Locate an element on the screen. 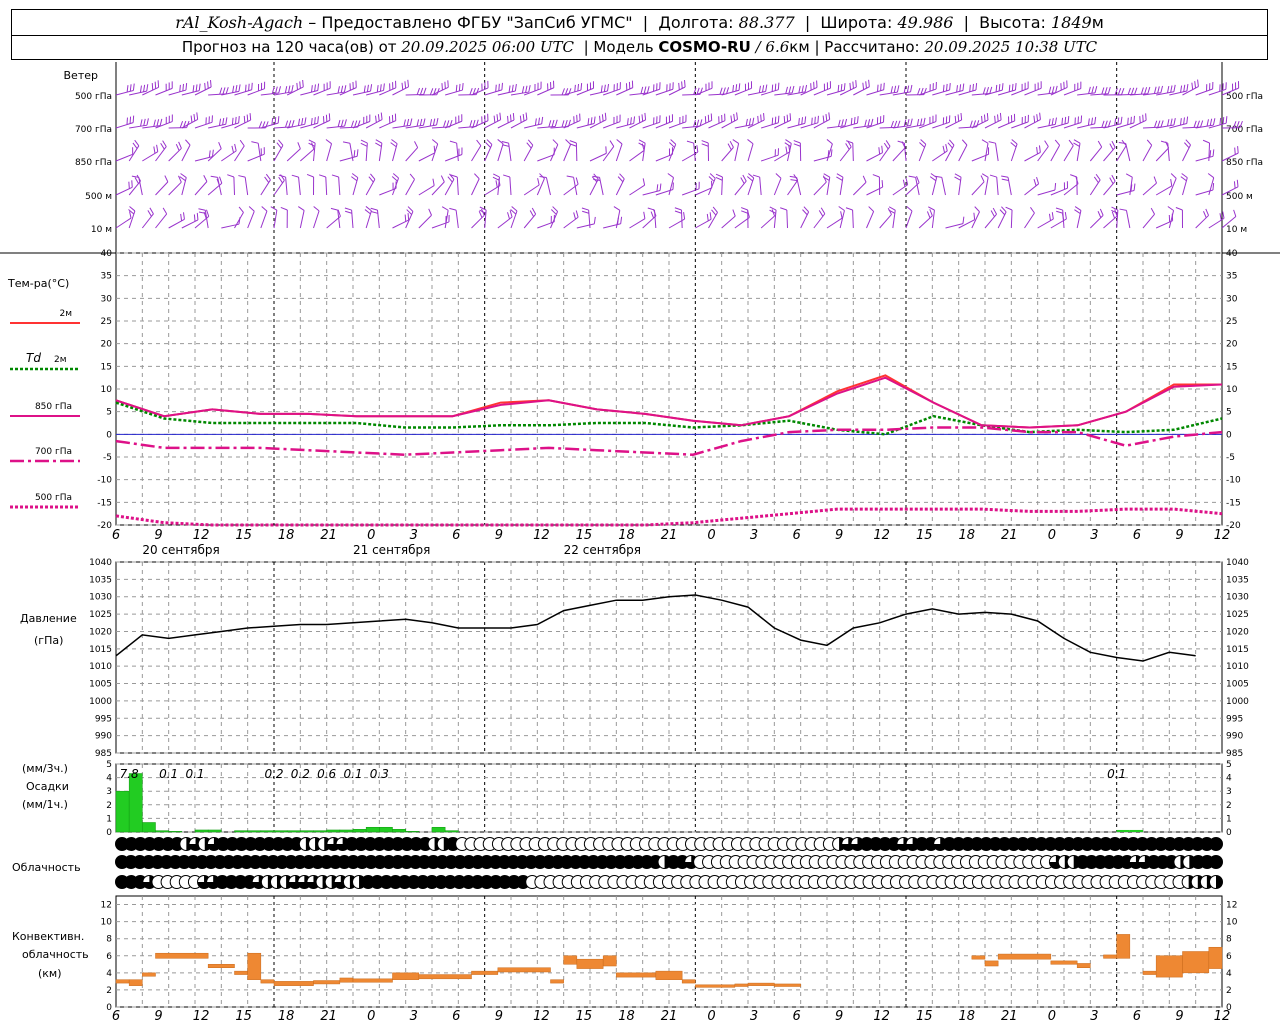 This screenshot has height=1024, width=1280. pressure-y-tick-left: 985 is located at coordinates (103, 754).